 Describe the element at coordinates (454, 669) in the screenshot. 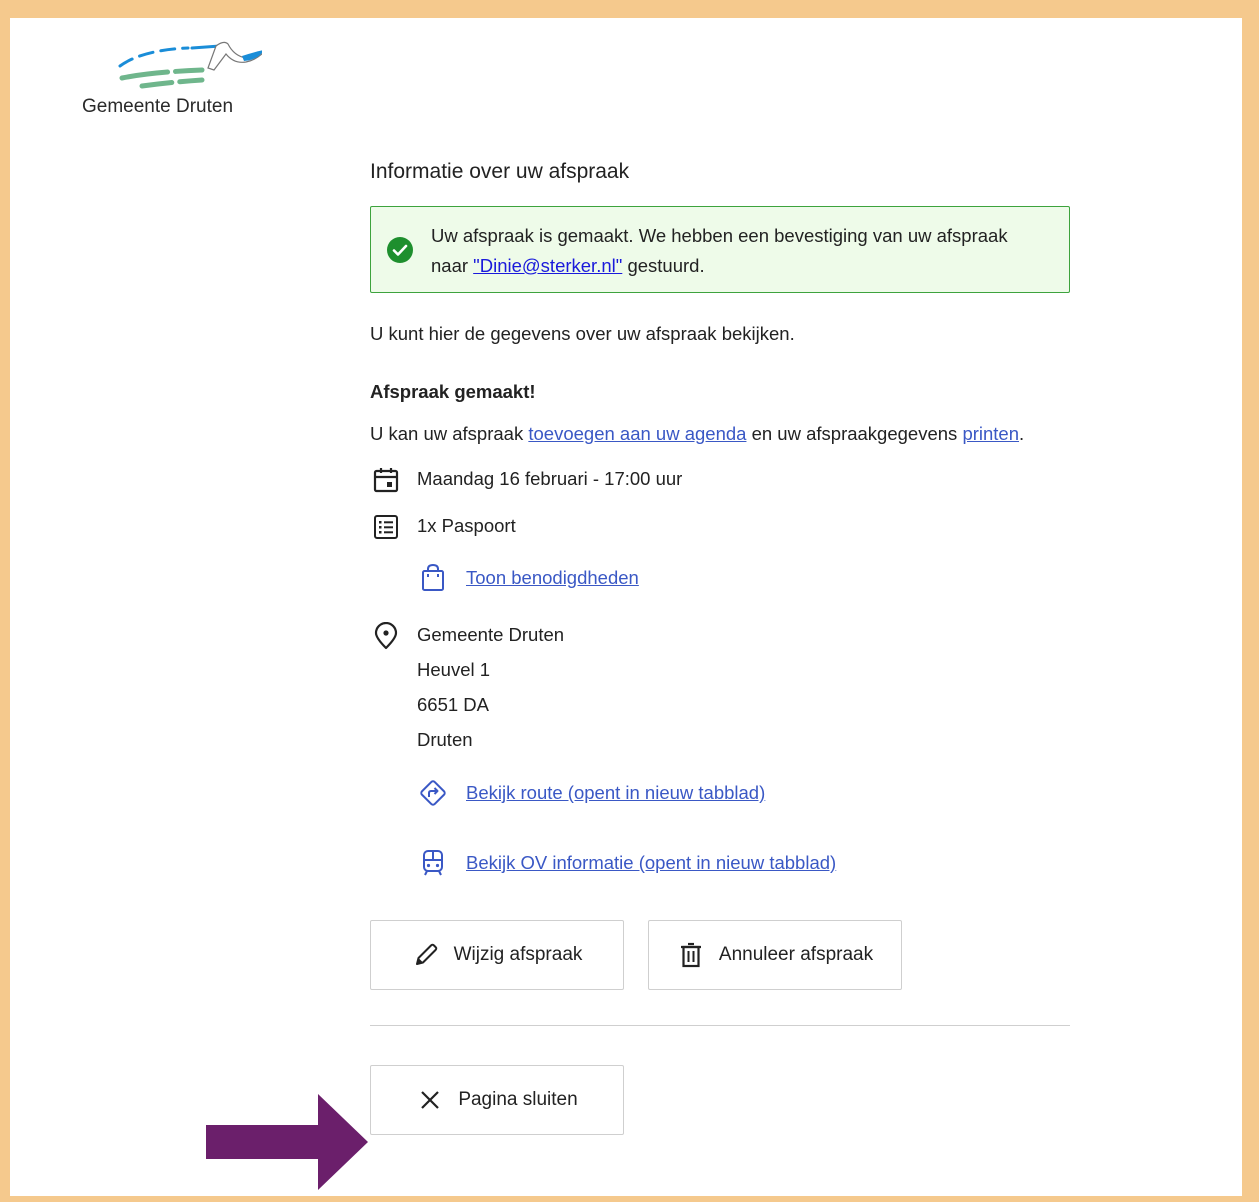

I see `location-street: Heuvel 1` at that location.